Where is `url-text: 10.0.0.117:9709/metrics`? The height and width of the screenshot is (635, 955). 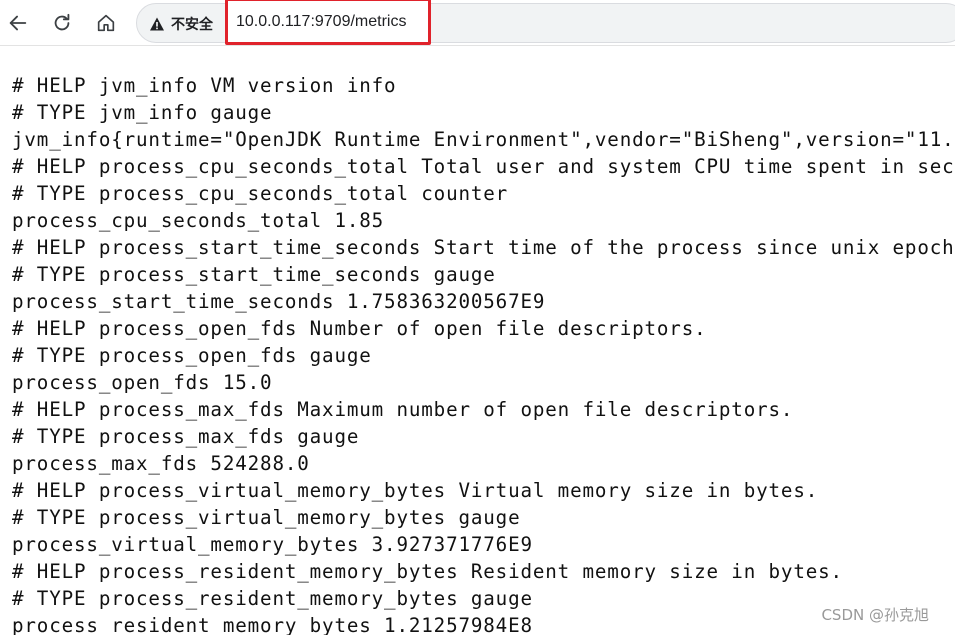 url-text: 10.0.0.117:9709/metrics is located at coordinates (321, 21).